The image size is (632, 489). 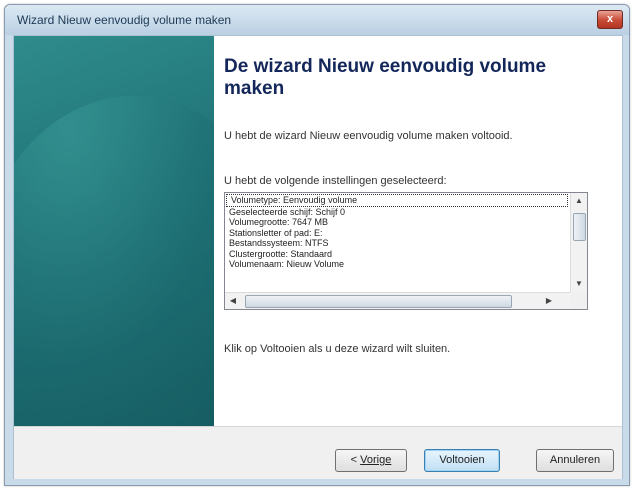 I want to click on scrollbar-corner, so click(x=578, y=300).